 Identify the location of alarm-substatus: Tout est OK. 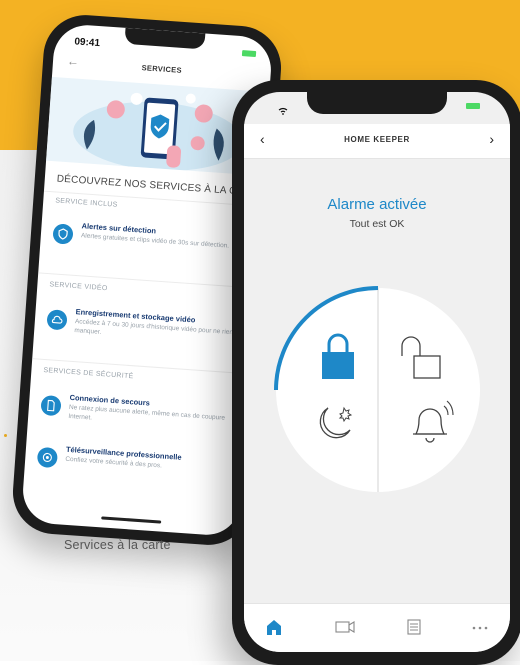
(377, 224).